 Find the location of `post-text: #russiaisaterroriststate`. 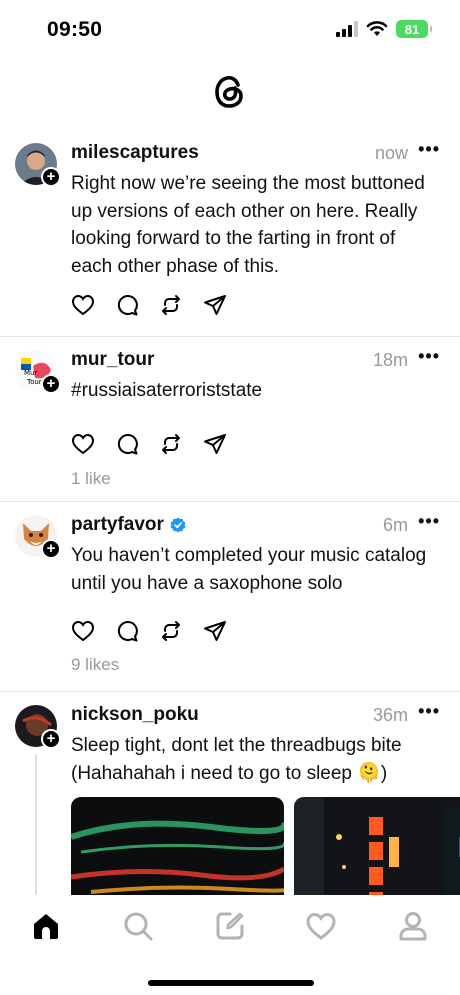

post-text: #russiaisaterroriststate is located at coordinates (167, 390).